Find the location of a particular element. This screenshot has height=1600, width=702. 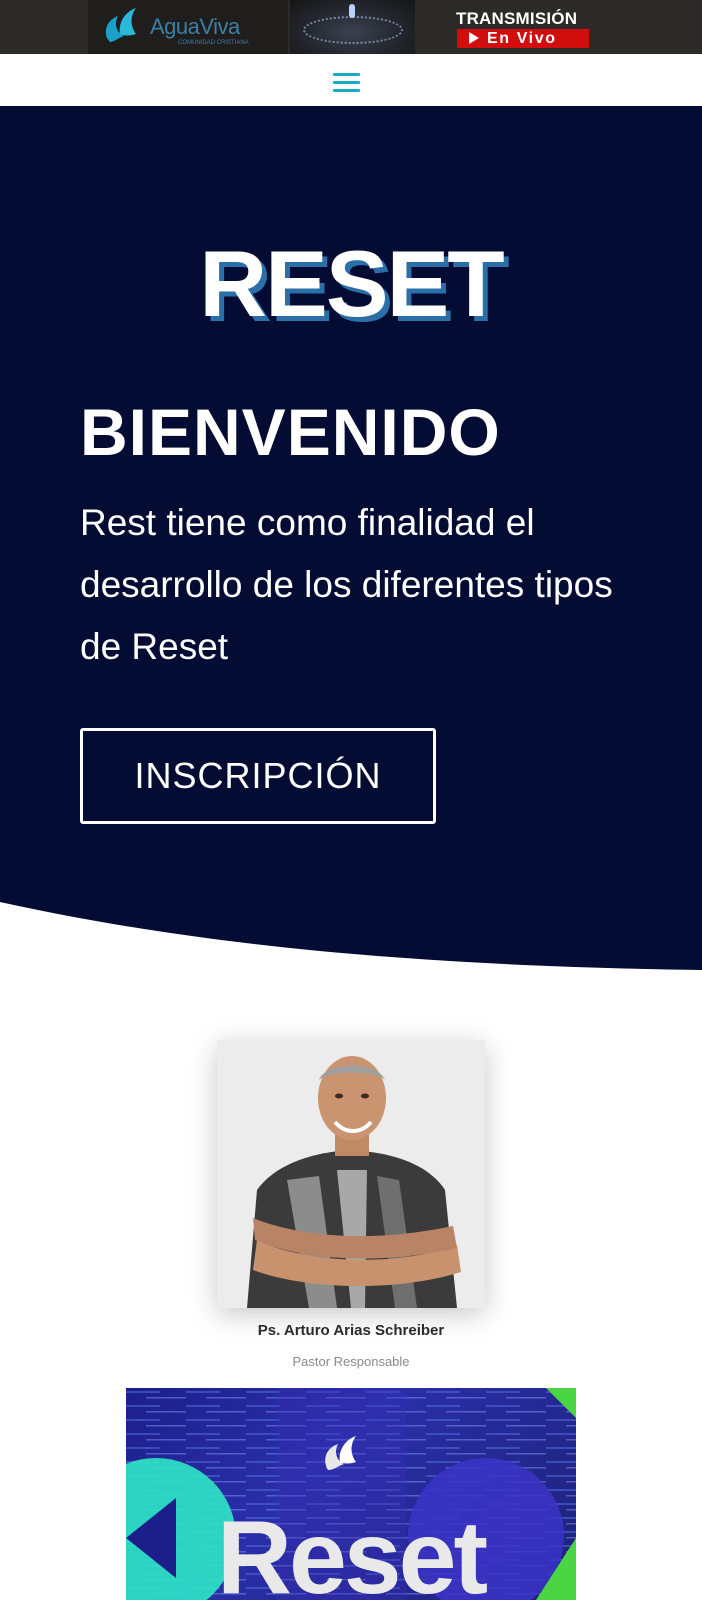

pastor-name: Ps. Arturo Arias Schreiber is located at coordinates (351, 1330).